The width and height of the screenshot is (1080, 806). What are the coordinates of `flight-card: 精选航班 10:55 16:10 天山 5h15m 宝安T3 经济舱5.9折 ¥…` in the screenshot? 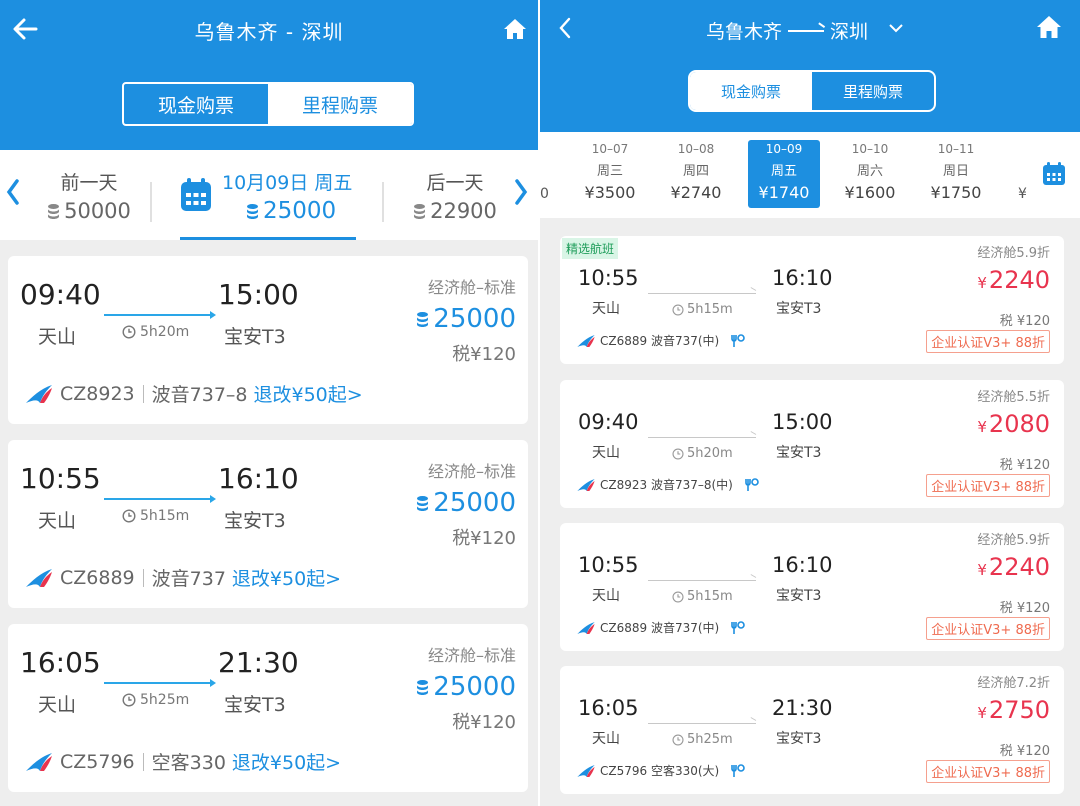 It's located at (812, 300).